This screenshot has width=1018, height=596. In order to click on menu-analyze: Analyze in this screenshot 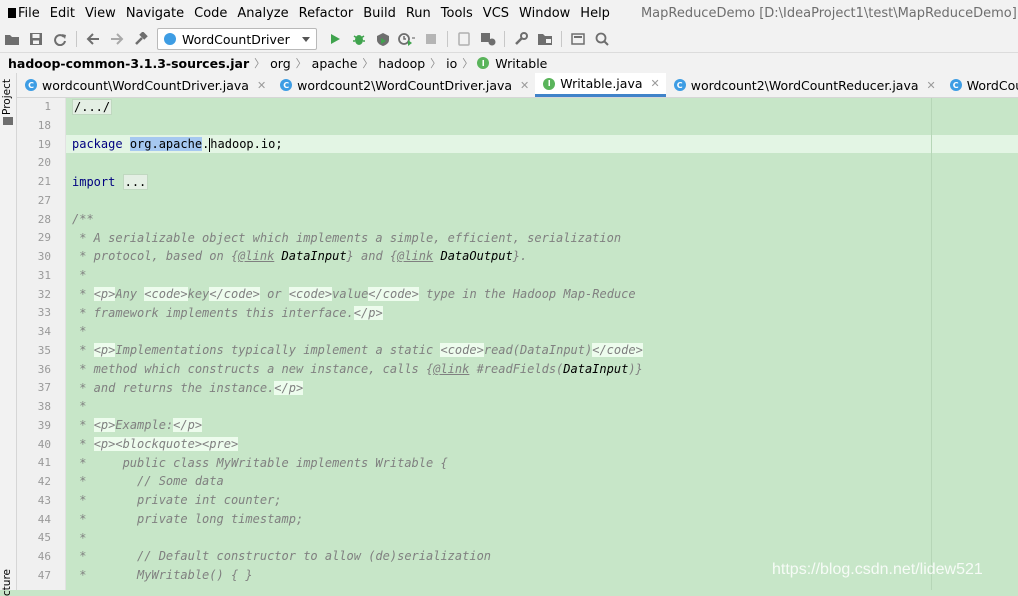, I will do `click(262, 13)`.